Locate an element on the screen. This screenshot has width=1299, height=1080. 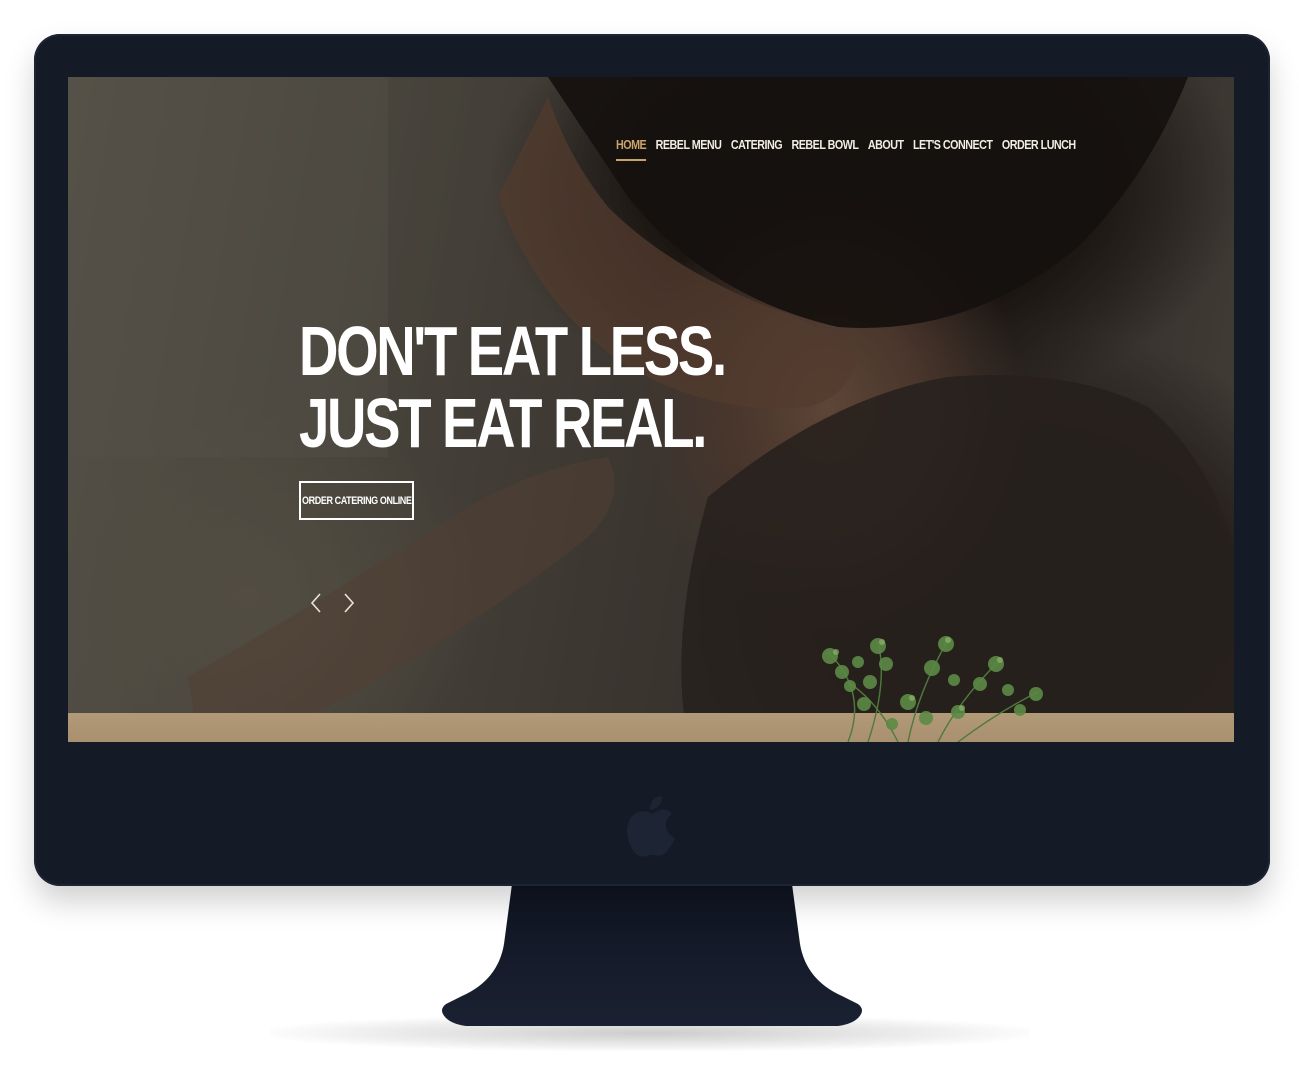
monitor-stand is located at coordinates (652, 955).